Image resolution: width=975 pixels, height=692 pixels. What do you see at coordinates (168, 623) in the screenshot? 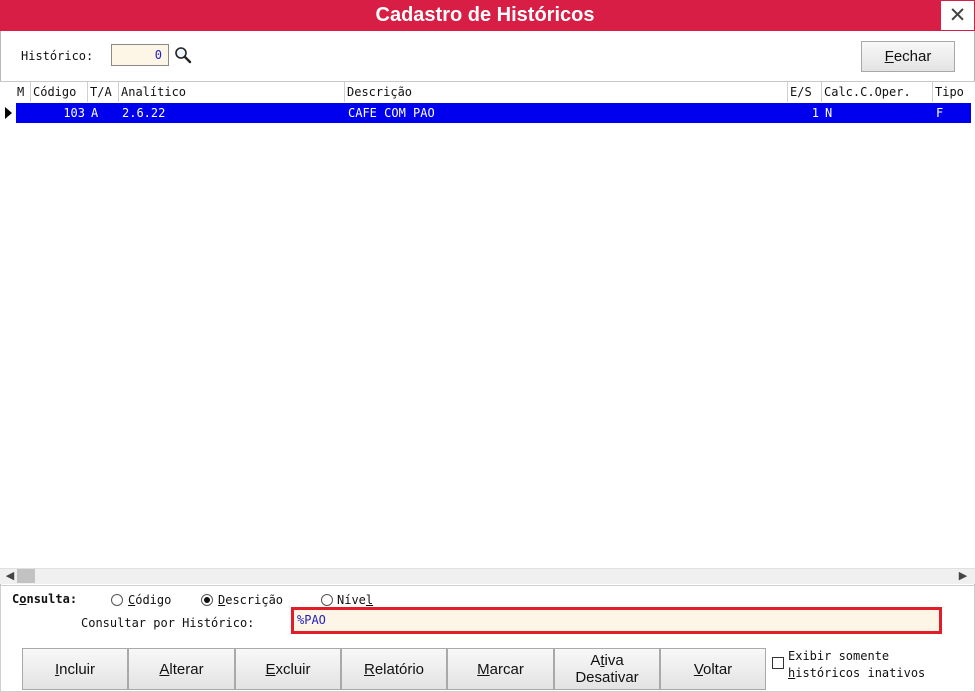
I see `consultar-label: Consultar por Histórico:` at bounding box center [168, 623].